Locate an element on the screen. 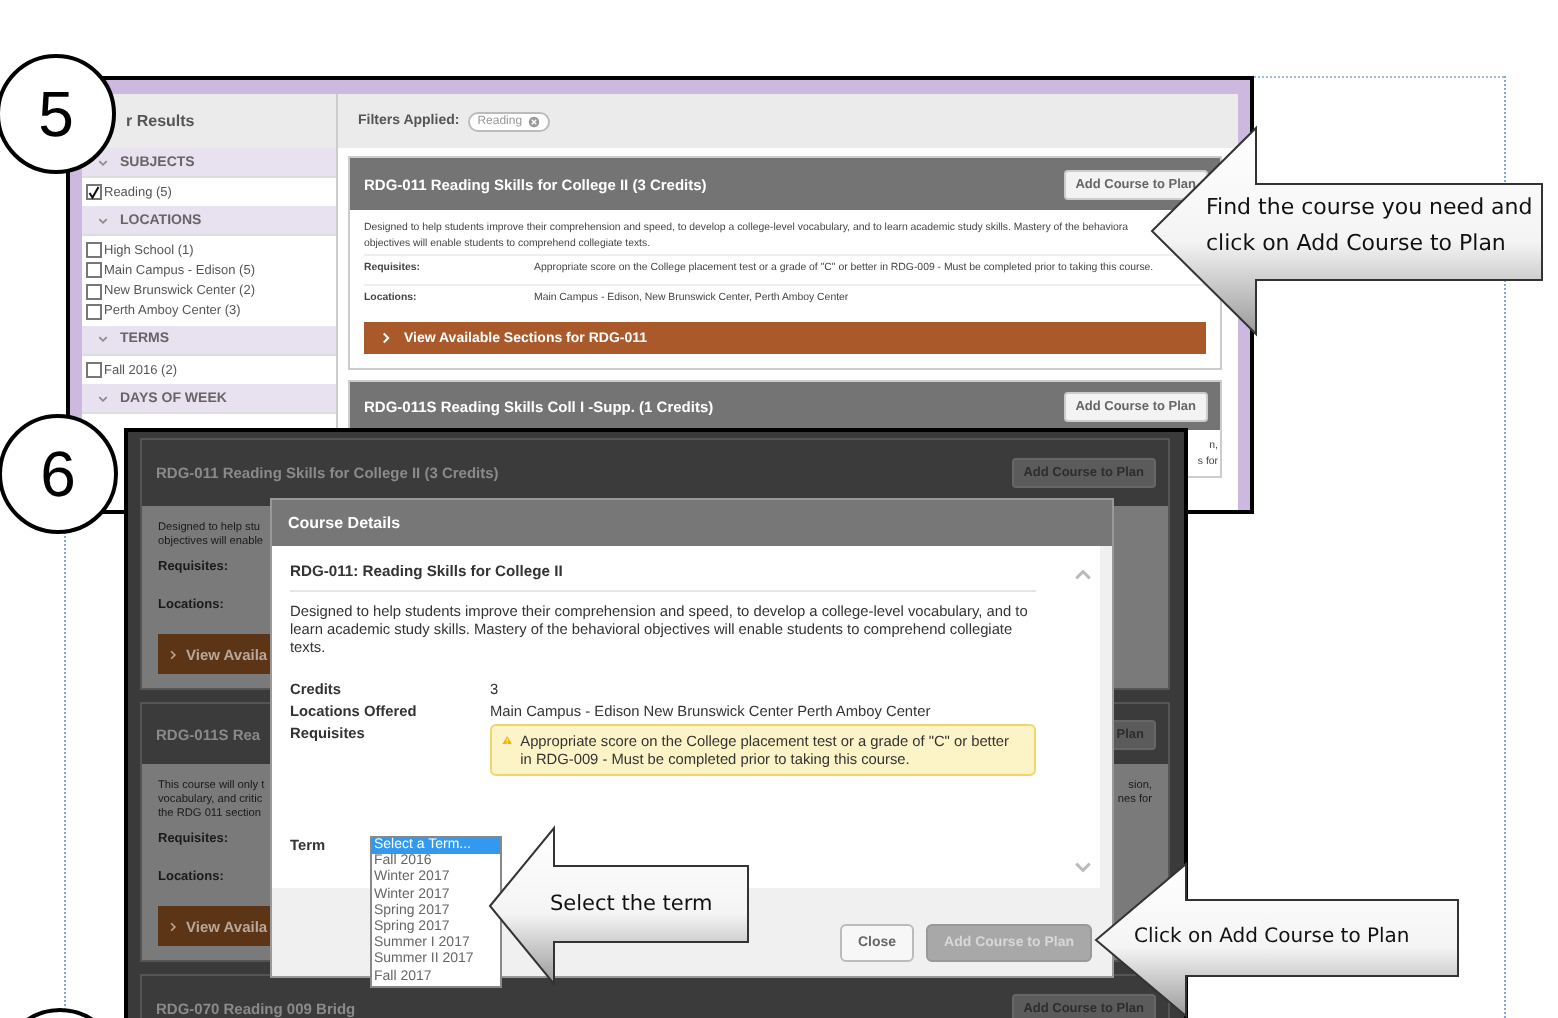 This screenshot has width=1558, height=1018. callout-text: Find the course you need and click on Add Course to Plan is located at coordinates (1370, 226).